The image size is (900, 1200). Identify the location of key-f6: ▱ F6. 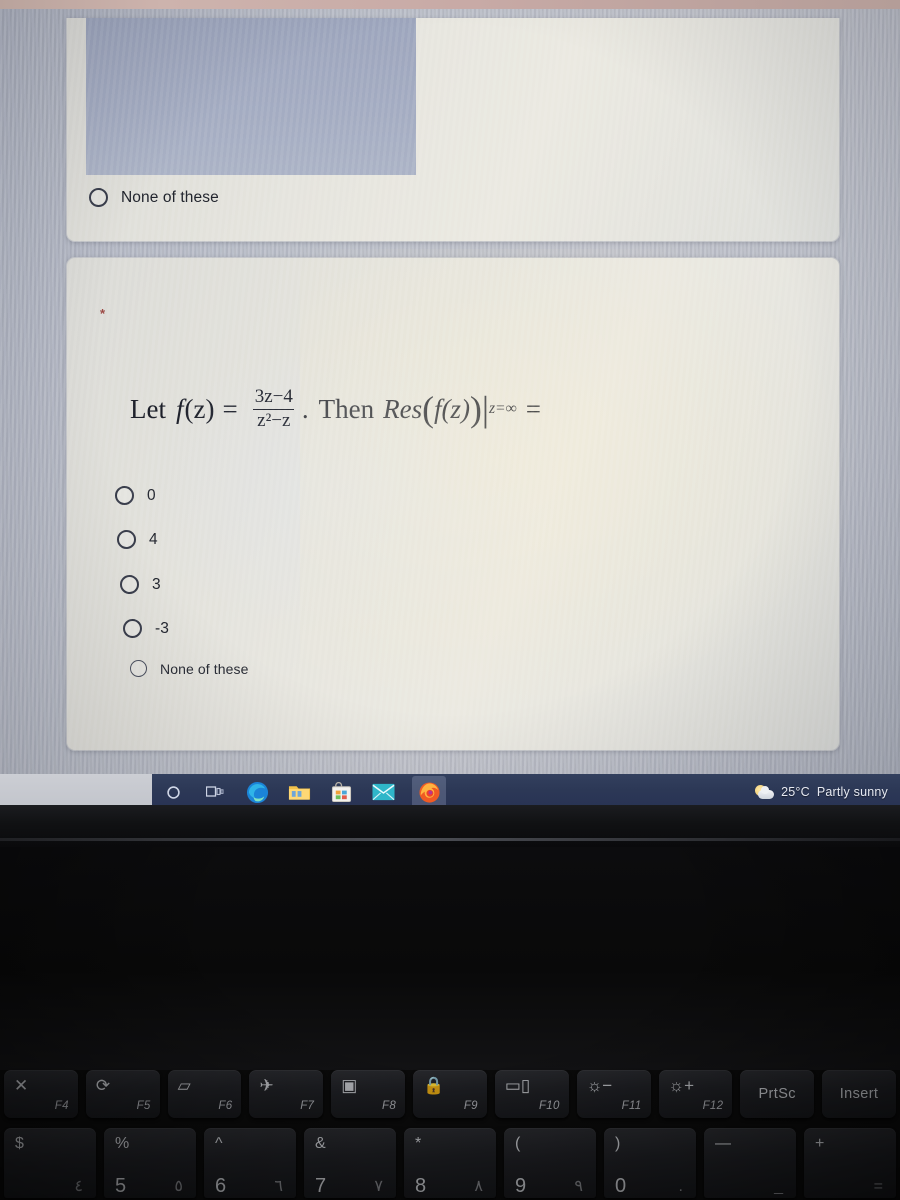
(204, 1094).